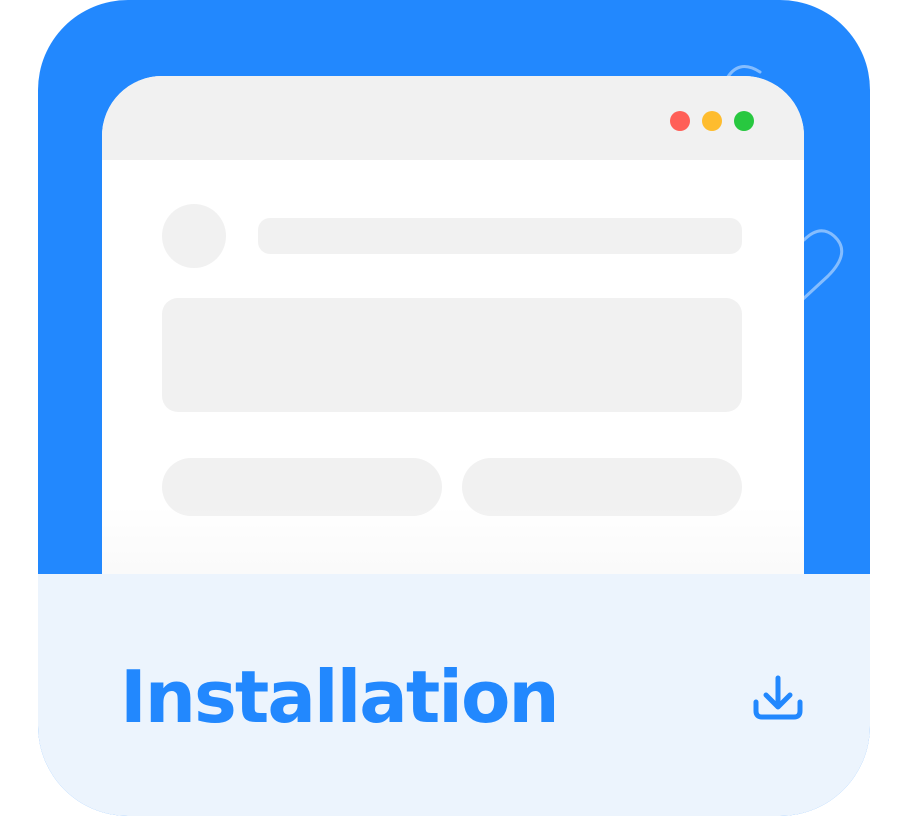 The width and height of the screenshot is (908, 816). Describe the element at coordinates (712, 121) in the screenshot. I see `minimize-window-dot` at that location.